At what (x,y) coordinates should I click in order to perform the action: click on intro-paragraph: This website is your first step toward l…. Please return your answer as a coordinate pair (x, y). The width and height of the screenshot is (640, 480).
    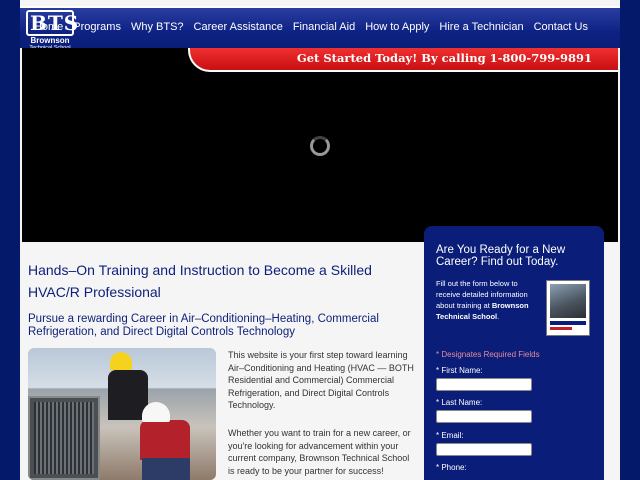
    Looking at the image, I should click on (321, 380).